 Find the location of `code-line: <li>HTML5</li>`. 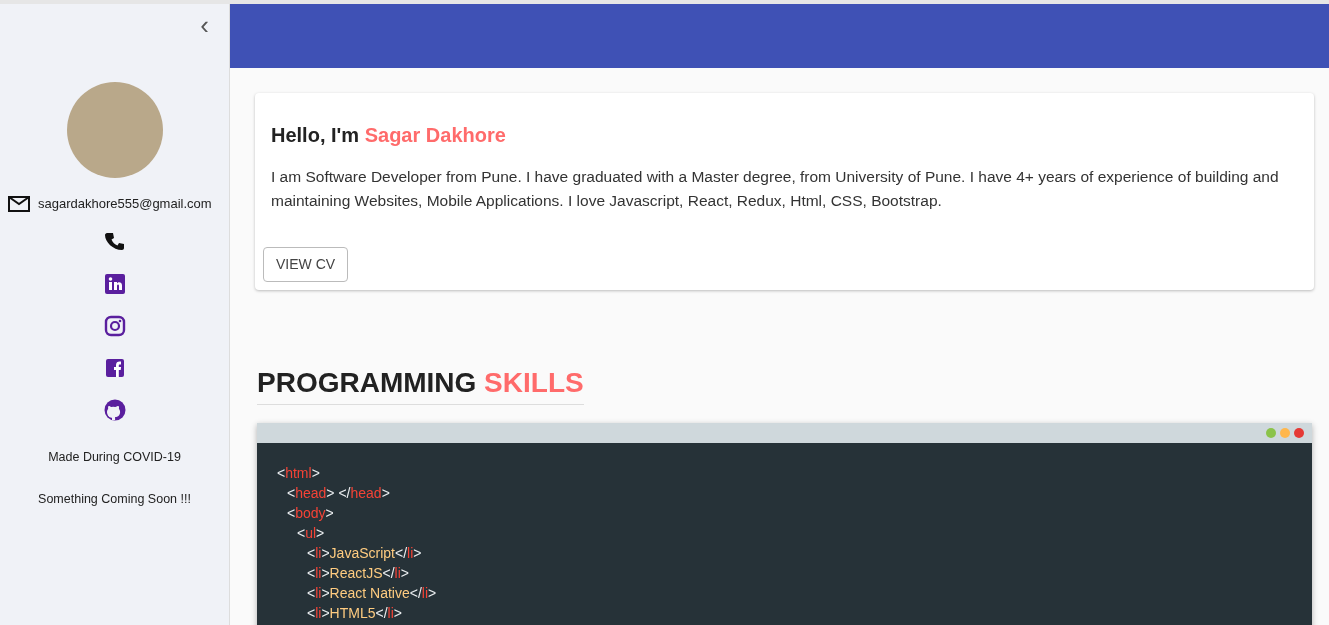

code-line: <li>HTML5</li> is located at coordinates (354, 613).